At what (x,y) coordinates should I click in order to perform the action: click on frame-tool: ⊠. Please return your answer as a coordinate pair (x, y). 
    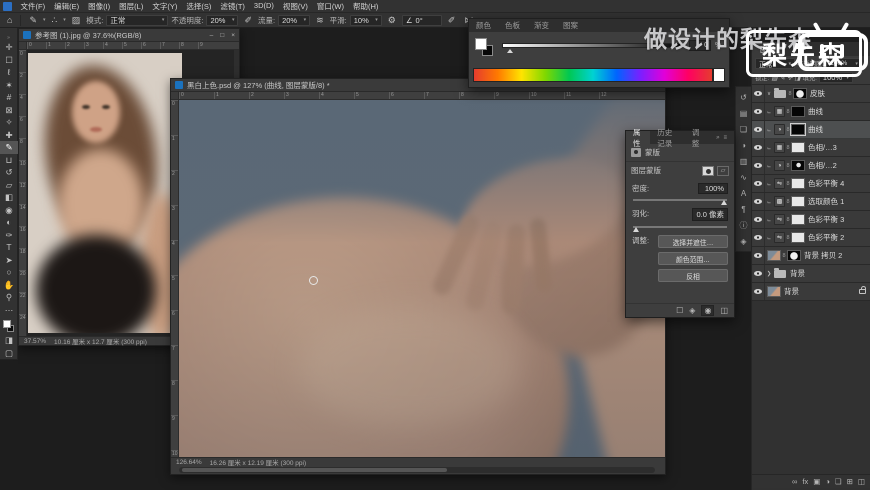
    Looking at the image, I should click on (9, 110).